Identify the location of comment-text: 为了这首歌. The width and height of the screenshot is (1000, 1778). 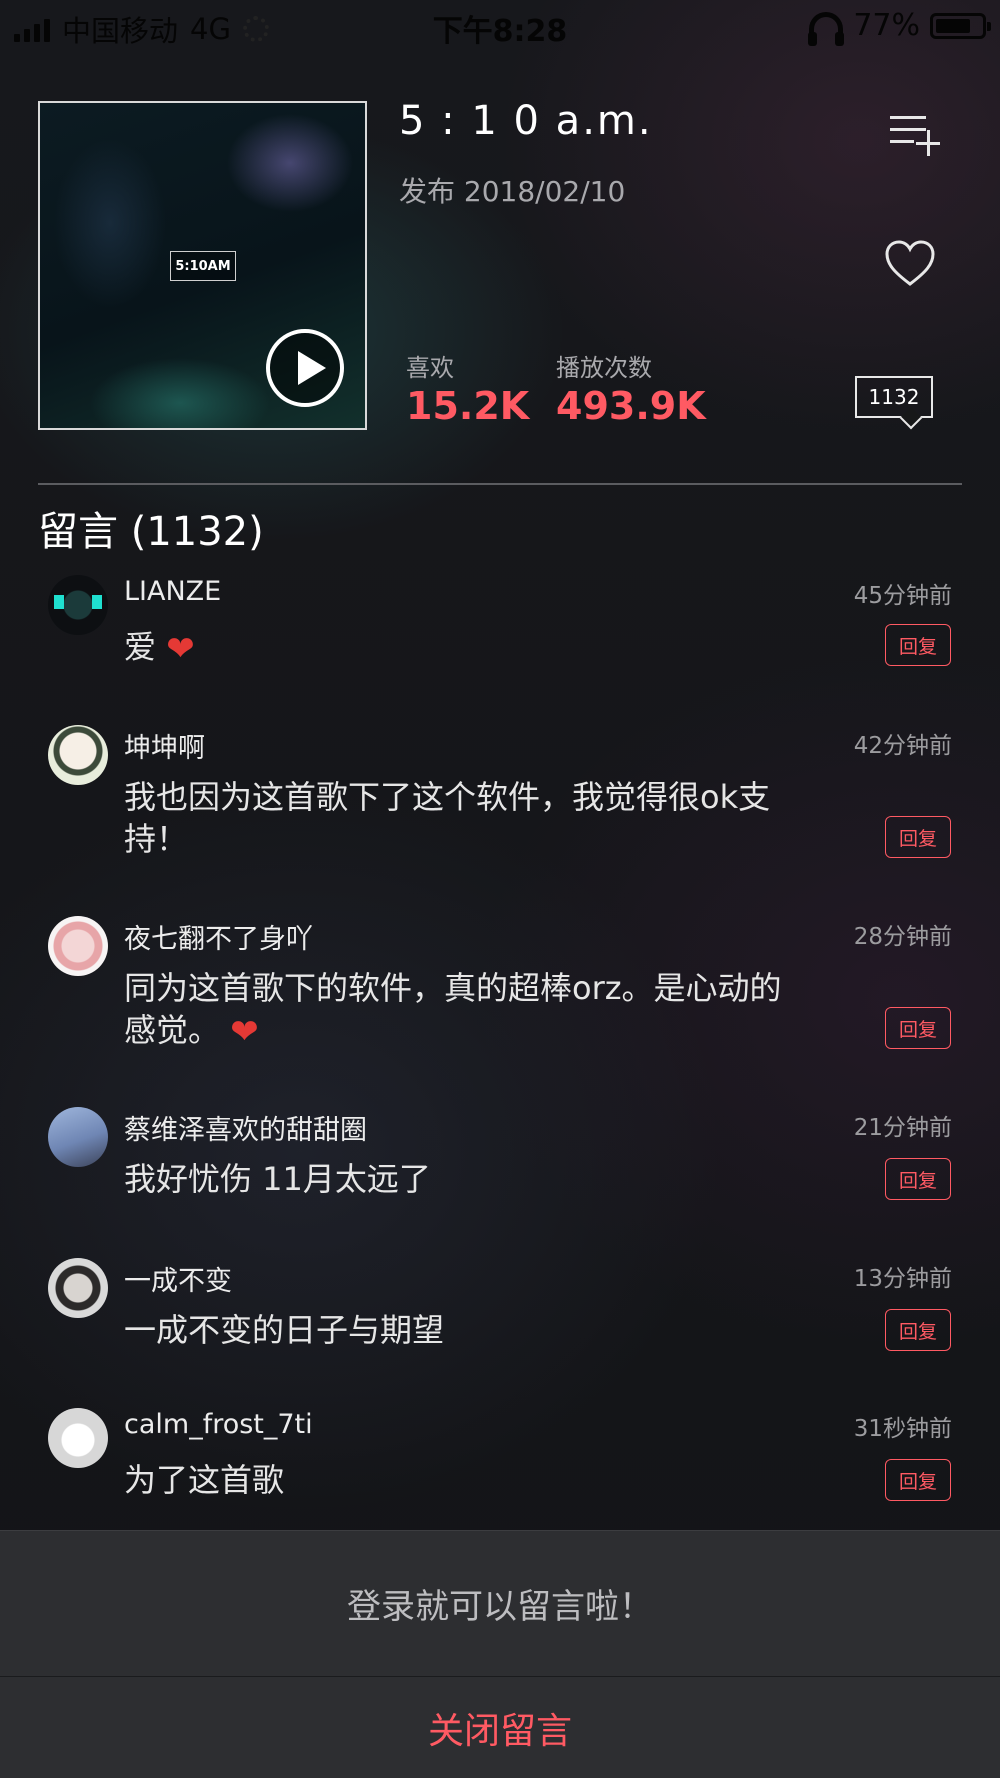
(204, 1480).